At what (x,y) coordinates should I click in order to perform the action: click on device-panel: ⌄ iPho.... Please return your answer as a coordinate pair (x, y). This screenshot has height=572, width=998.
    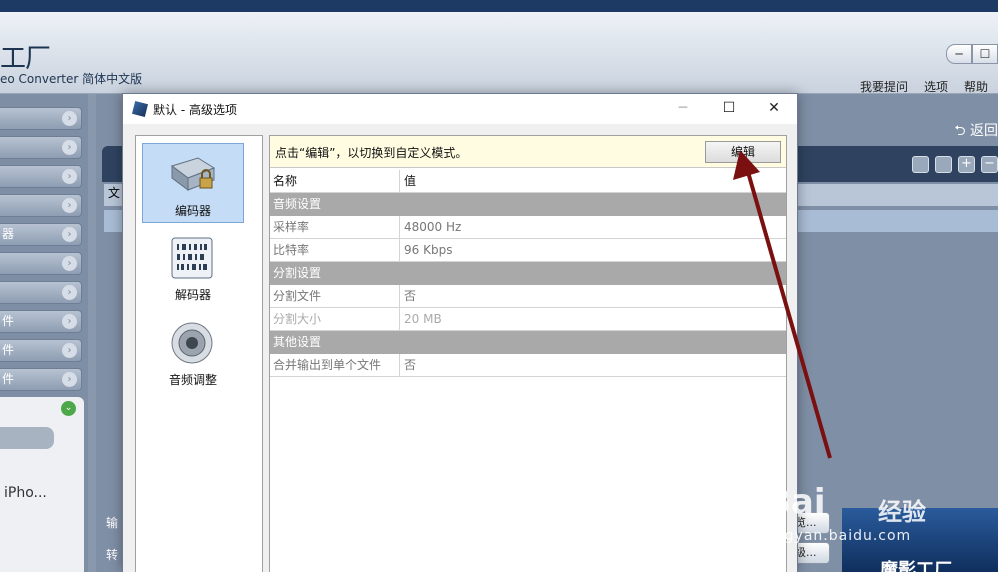
    Looking at the image, I should click on (42, 484).